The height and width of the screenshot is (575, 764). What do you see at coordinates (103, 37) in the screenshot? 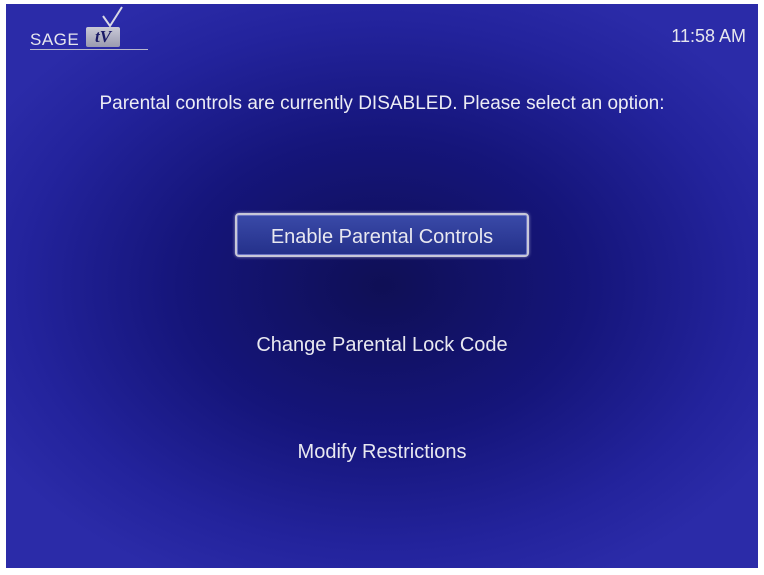
I see `logo-tv-badge: tV` at bounding box center [103, 37].